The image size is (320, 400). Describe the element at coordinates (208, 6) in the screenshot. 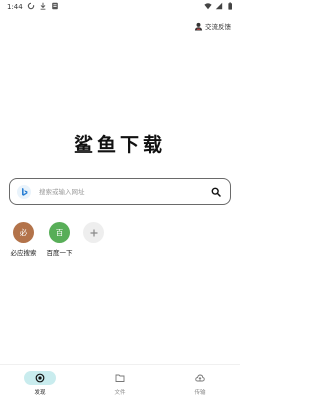

I see `wifi-icon` at that location.